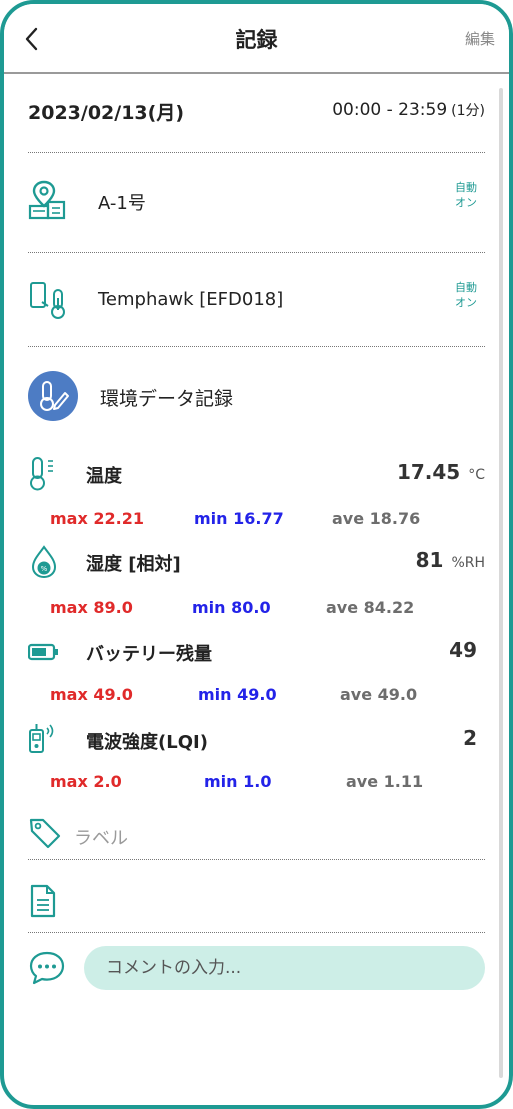 The height and width of the screenshot is (1109, 513). What do you see at coordinates (97, 518) in the screenshot?
I see `stat-max: max 22.21` at bounding box center [97, 518].